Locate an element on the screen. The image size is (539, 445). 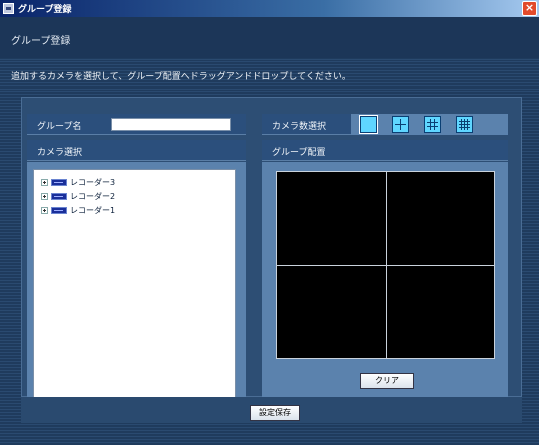
group-name-input is located at coordinates (171, 124).